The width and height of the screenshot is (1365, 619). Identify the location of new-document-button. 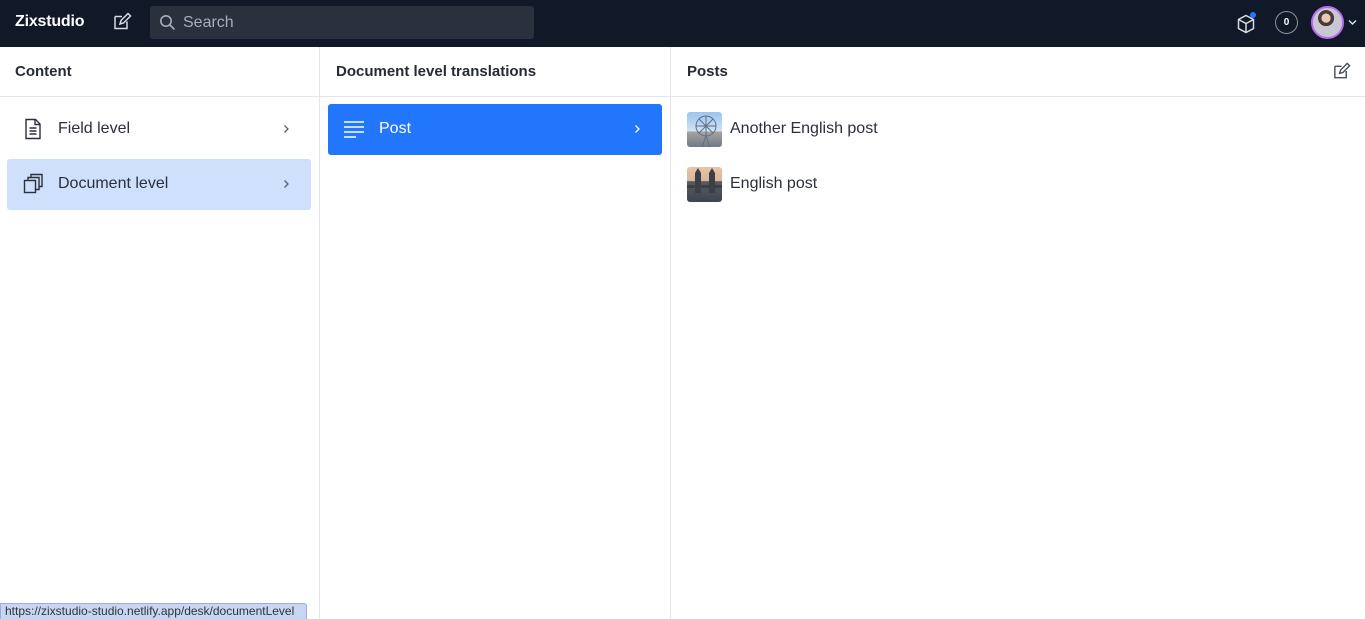
(122, 22).